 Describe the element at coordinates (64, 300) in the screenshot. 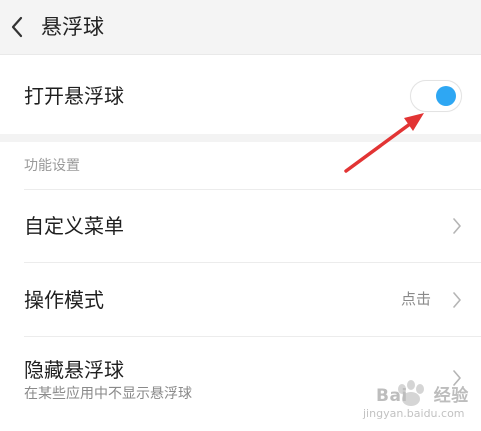

I see `item-label: 操作模式` at that location.